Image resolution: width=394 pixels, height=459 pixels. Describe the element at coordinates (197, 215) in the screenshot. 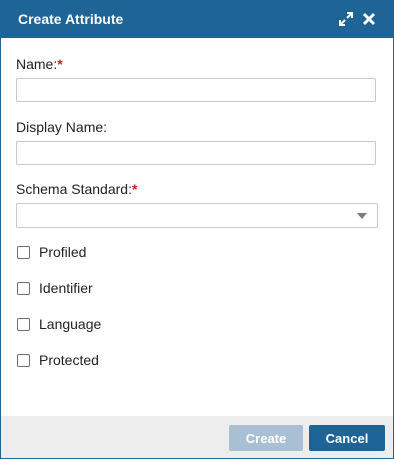

I see `schema-standard-select` at that location.